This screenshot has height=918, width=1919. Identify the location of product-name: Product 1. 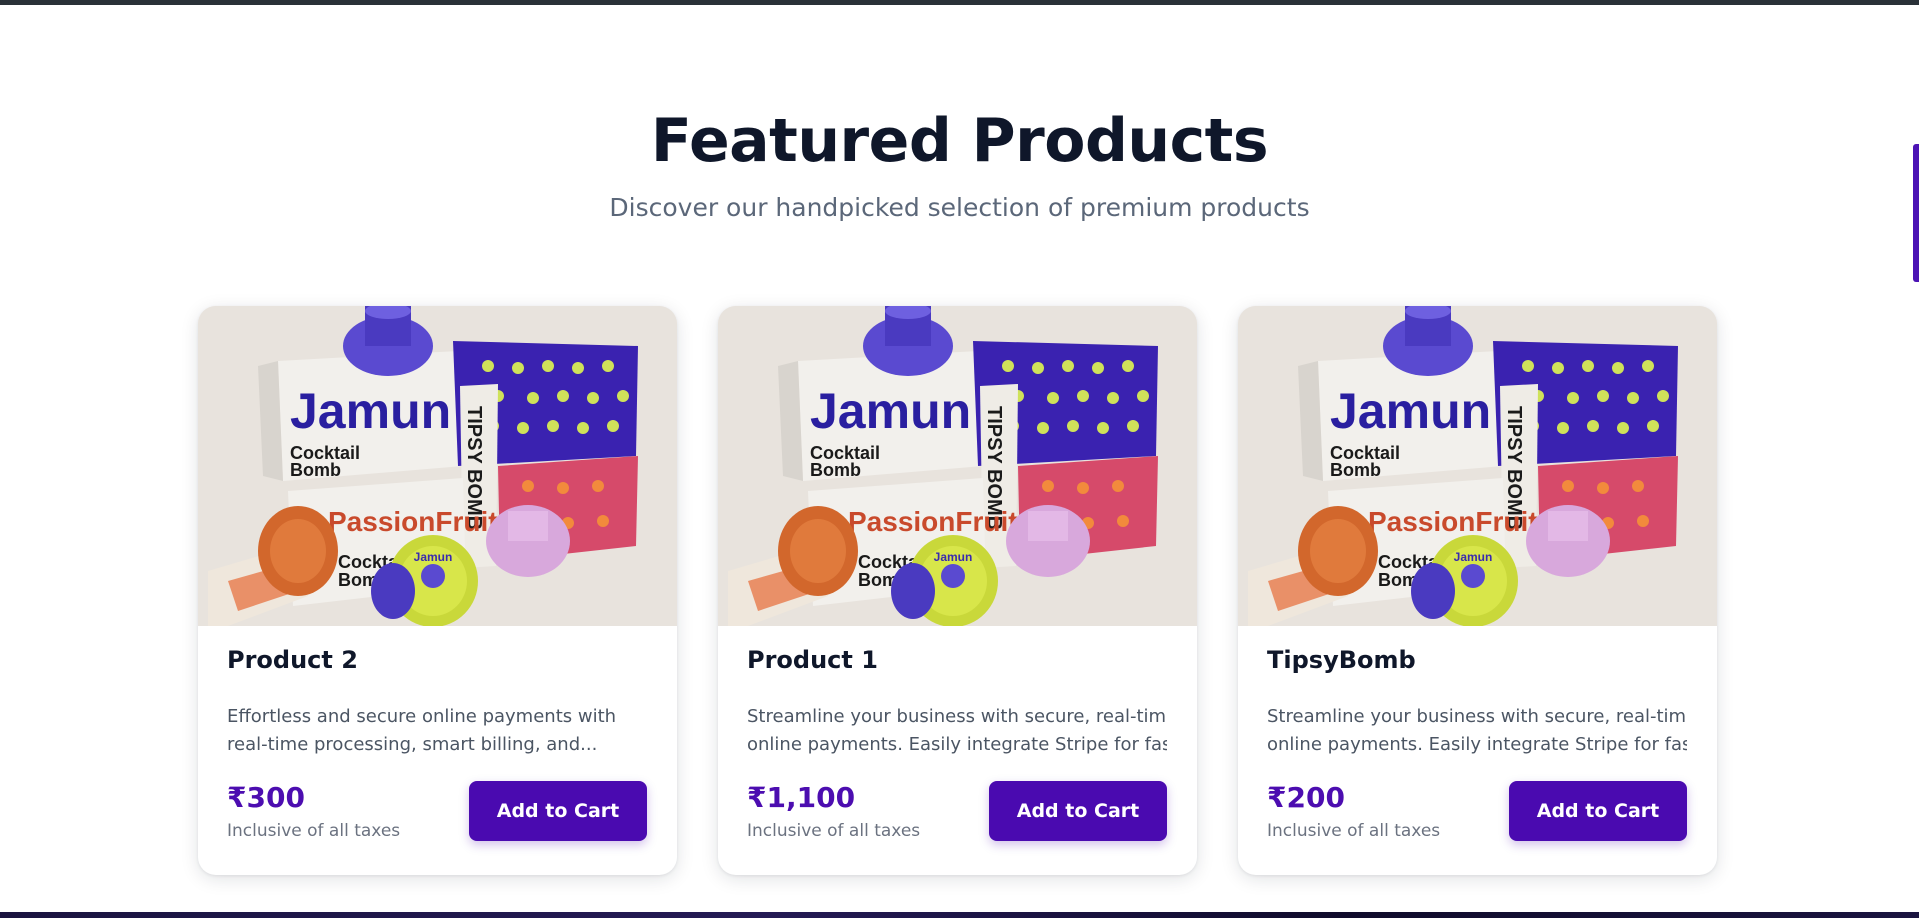
(812, 660).